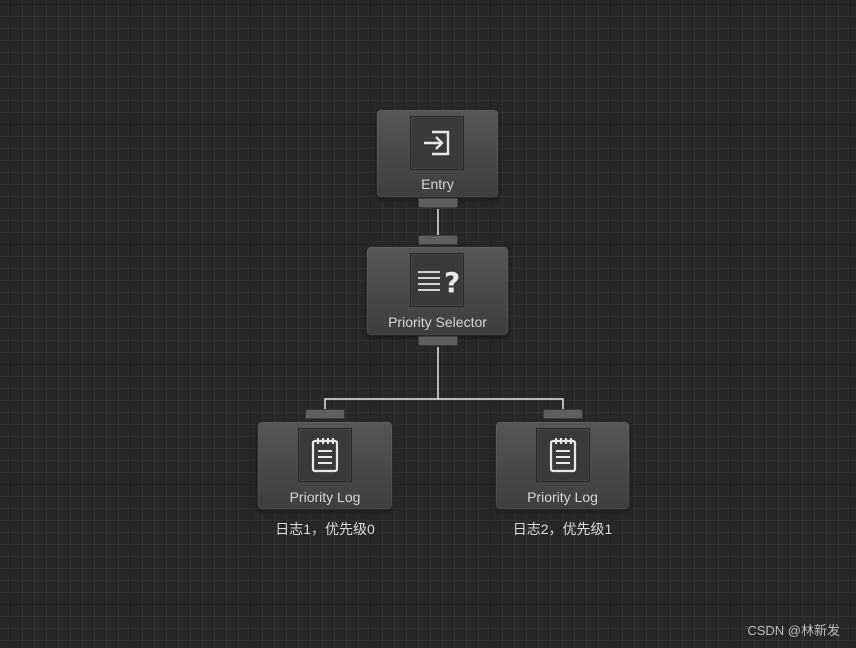 The width and height of the screenshot is (856, 648). I want to click on node-title: Priority Selector, so click(437, 322).